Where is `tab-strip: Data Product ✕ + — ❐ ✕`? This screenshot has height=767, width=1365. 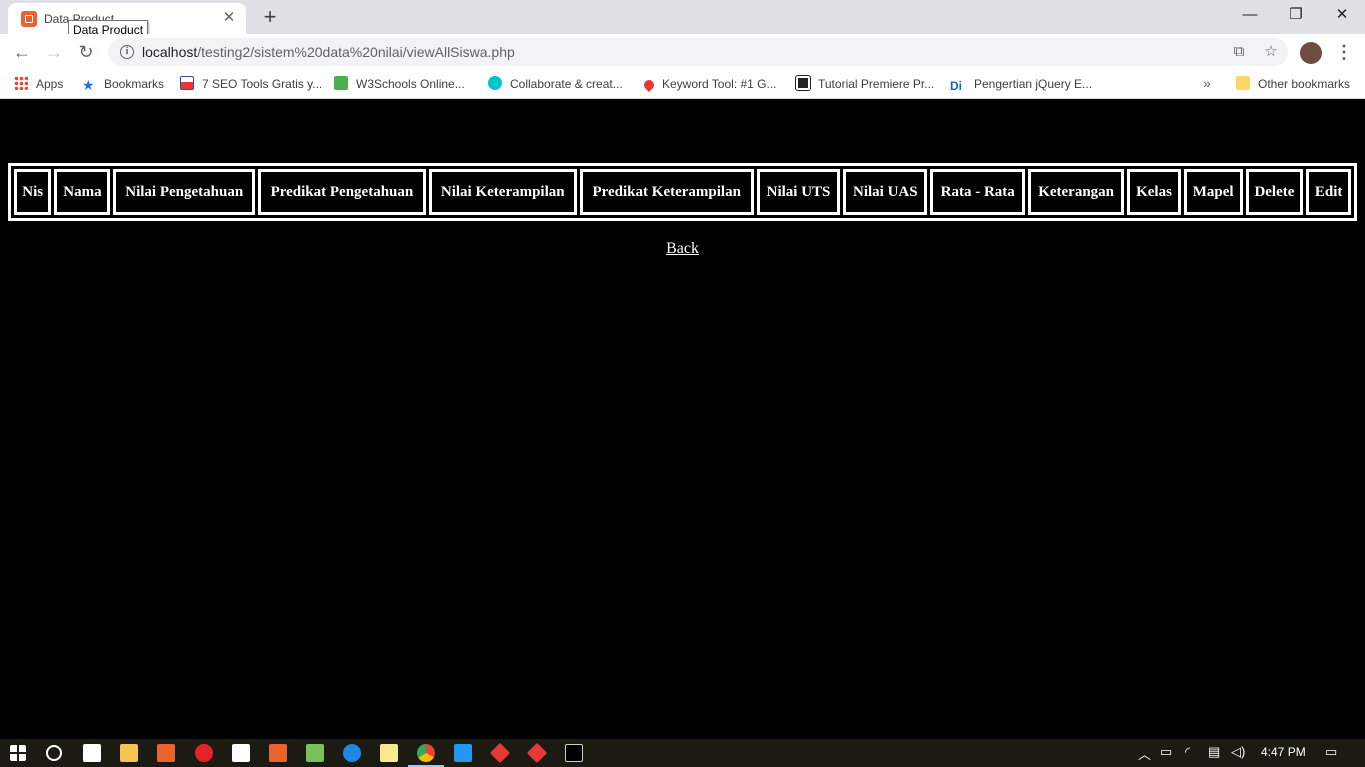
tab-strip: Data Product ✕ + — ❐ ✕ is located at coordinates (682, 17).